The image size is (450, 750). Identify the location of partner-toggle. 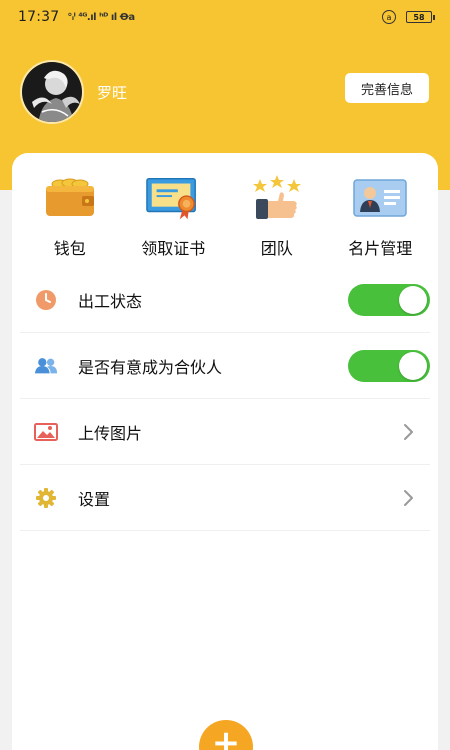
(389, 366).